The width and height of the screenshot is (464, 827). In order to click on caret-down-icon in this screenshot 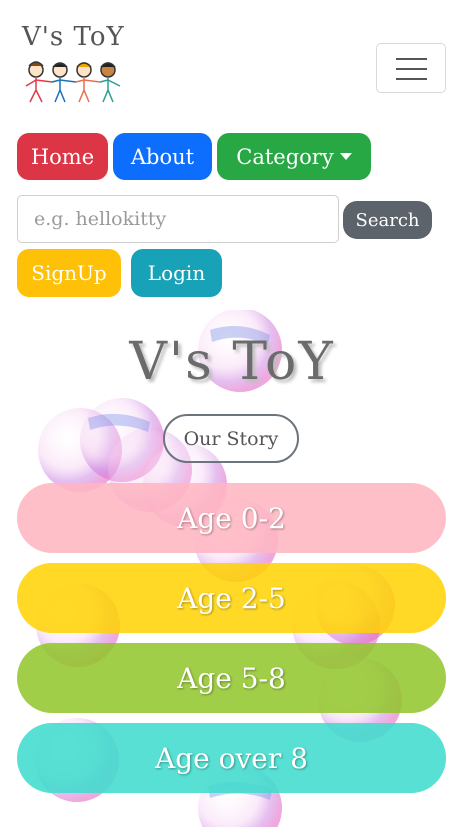, I will do `click(345, 156)`.